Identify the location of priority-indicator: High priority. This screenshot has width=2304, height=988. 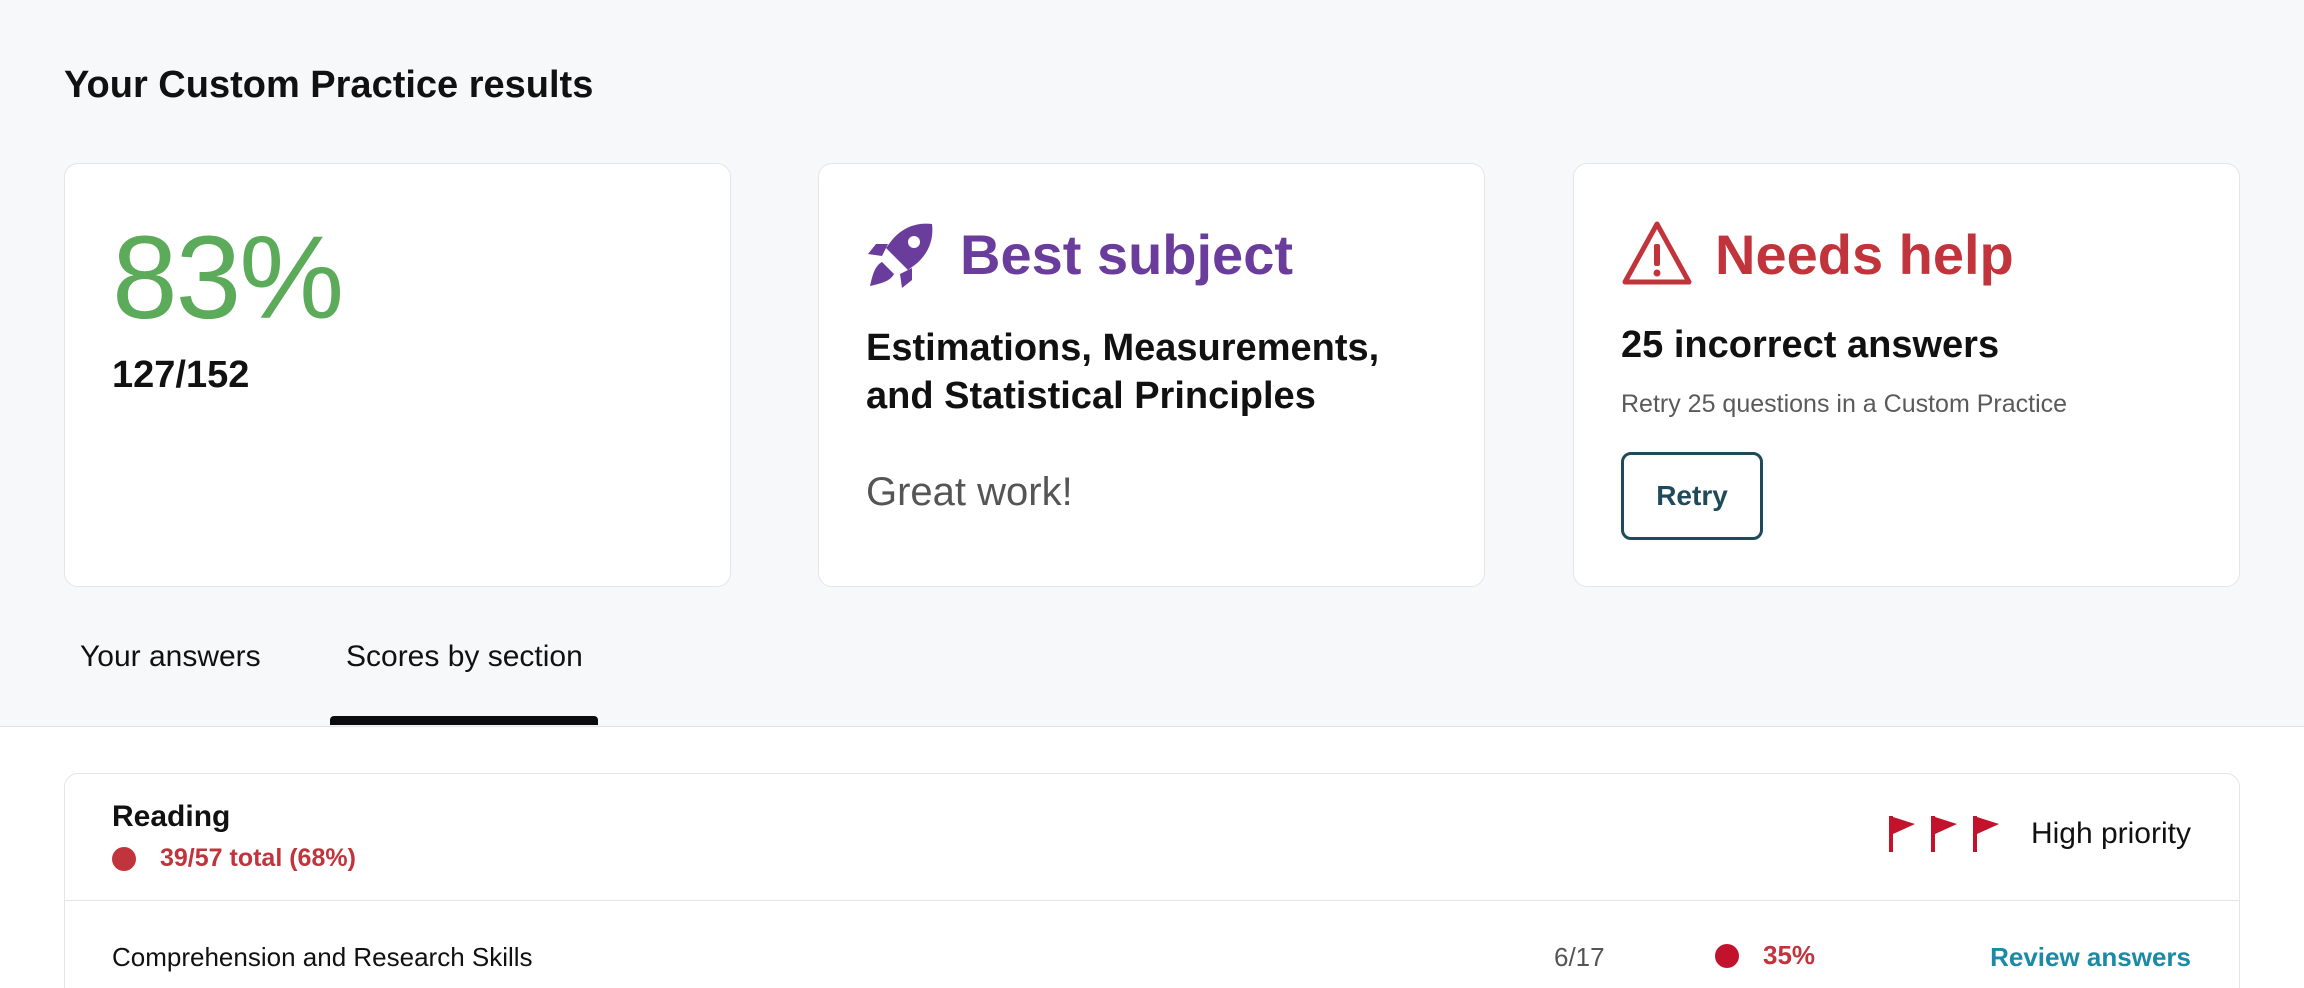
(2033, 834).